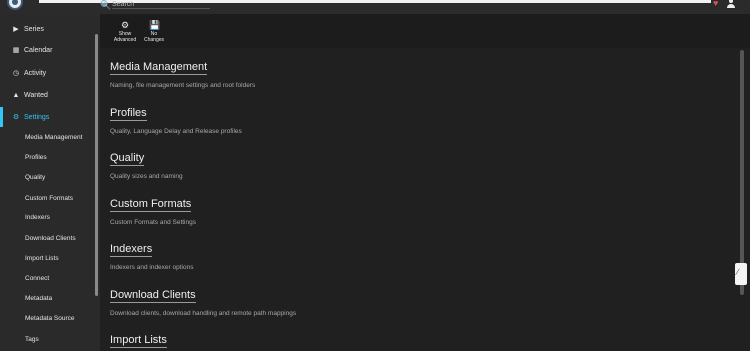 The image size is (750, 351). What do you see at coordinates (34, 29) in the screenshot?
I see `sidebar-item-label: Series` at bounding box center [34, 29].